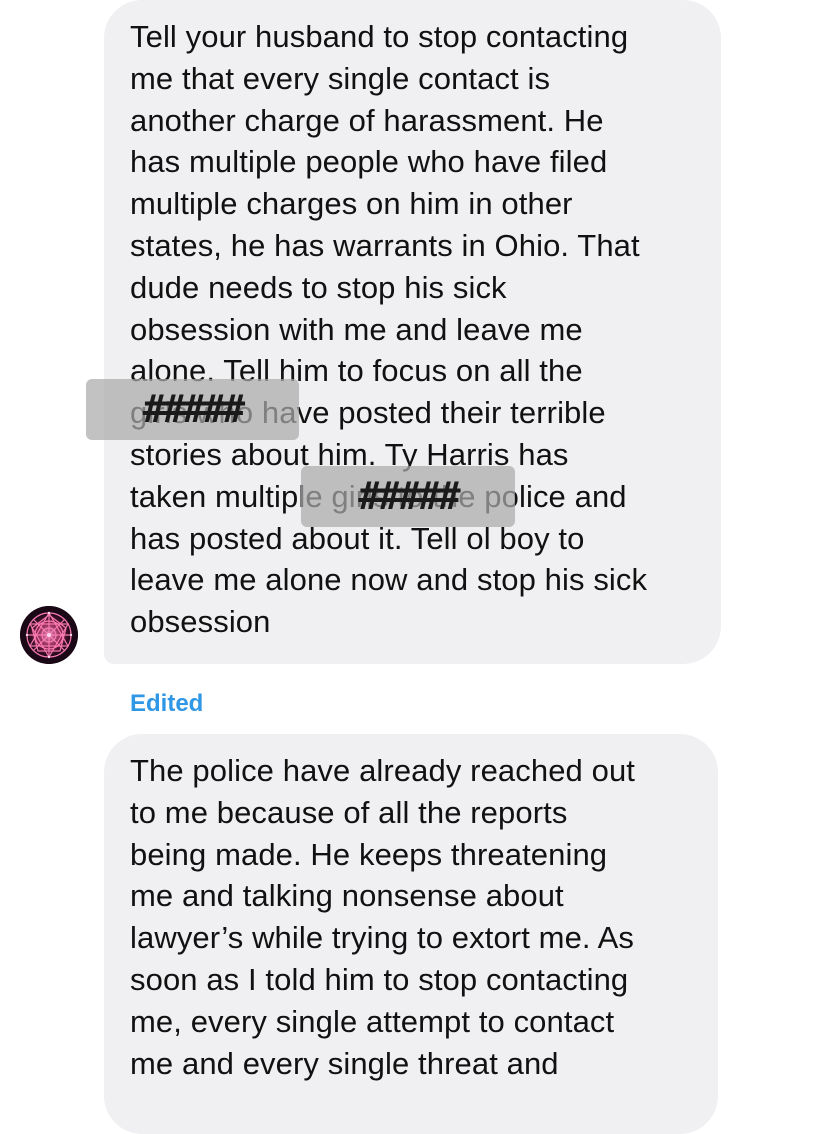 The image size is (816, 1134). Describe the element at coordinates (369, 854) in the screenshot. I see `message-line: being made. He keeps threatening` at that location.